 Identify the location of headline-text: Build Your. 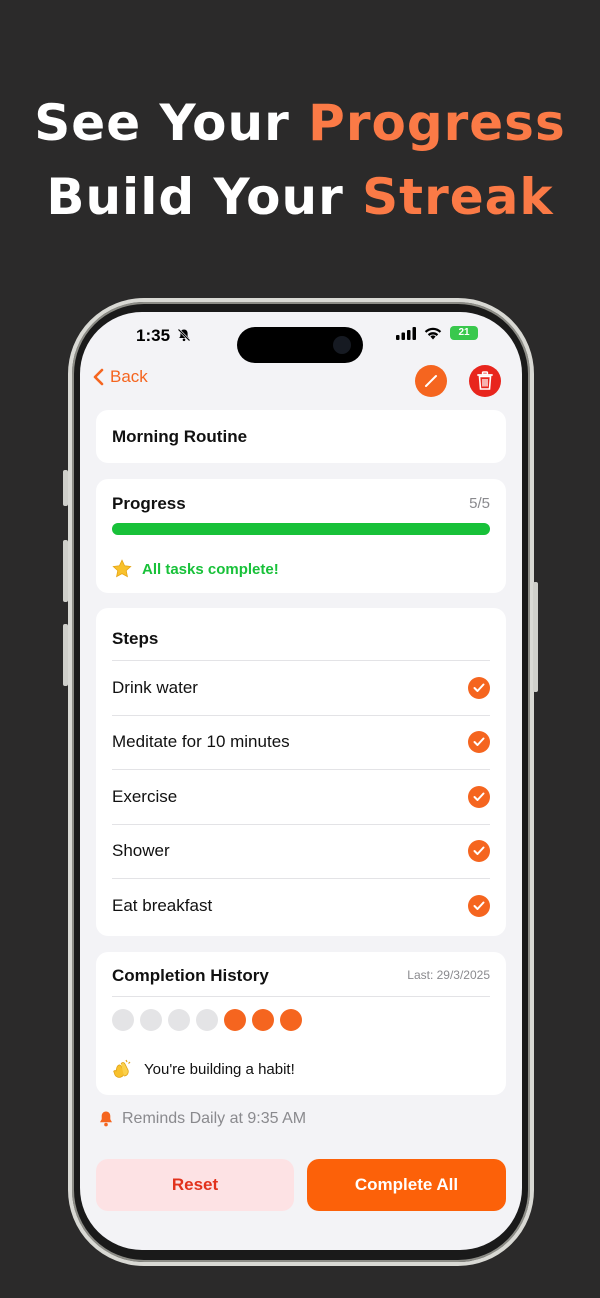
(195, 197).